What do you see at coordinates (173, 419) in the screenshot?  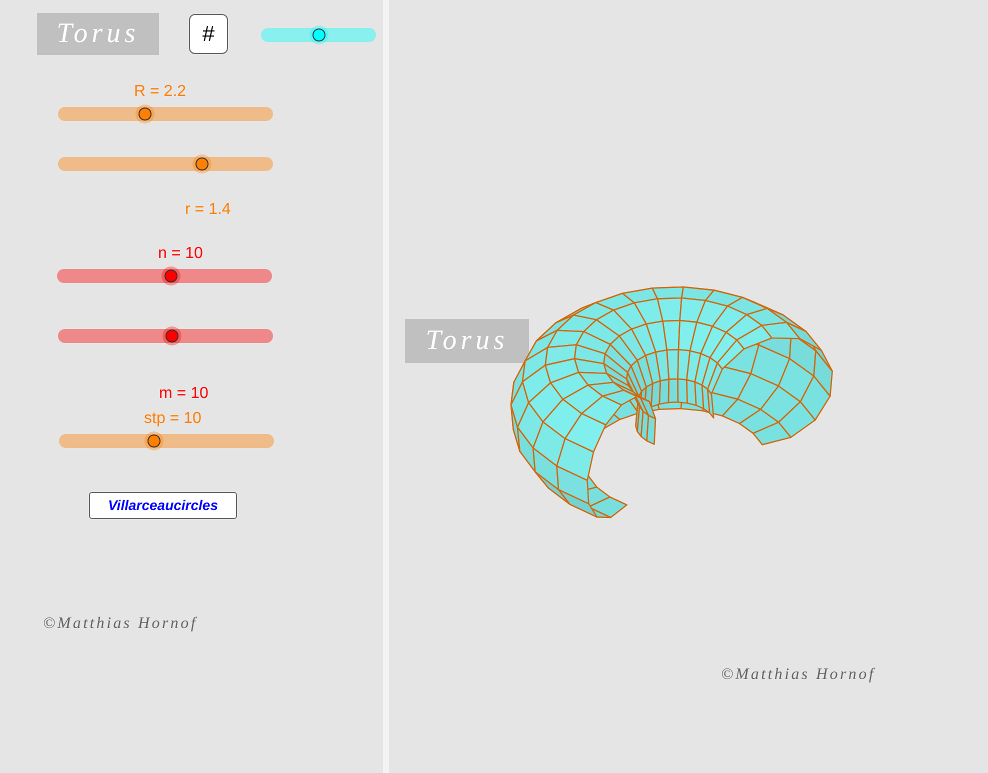 I see `slider-label: stp = 10` at bounding box center [173, 419].